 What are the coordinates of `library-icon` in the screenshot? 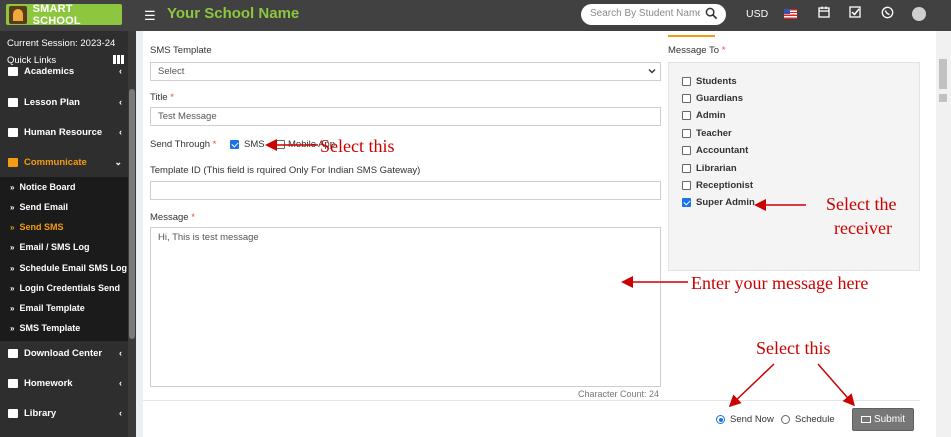 It's located at (13, 413).